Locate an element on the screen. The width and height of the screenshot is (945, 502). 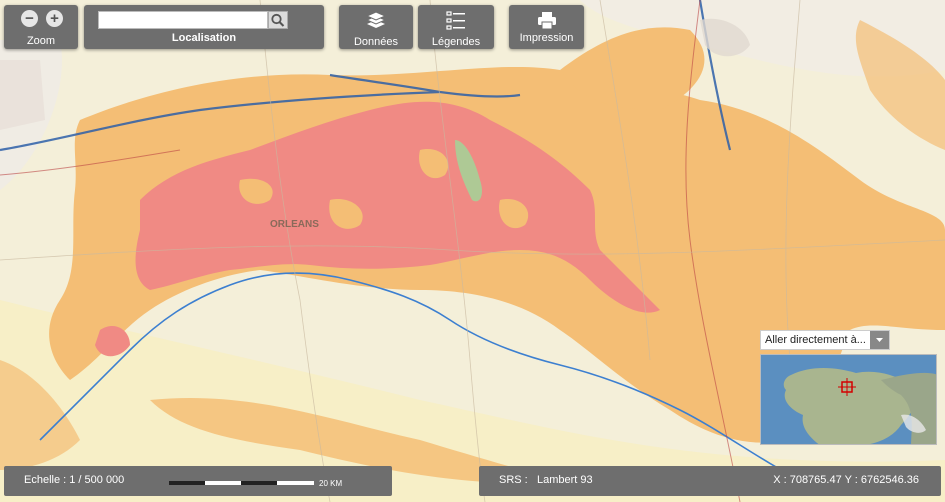
coords-readout: X : 708765.47 Y : 6762546.36 is located at coordinates (846, 480).